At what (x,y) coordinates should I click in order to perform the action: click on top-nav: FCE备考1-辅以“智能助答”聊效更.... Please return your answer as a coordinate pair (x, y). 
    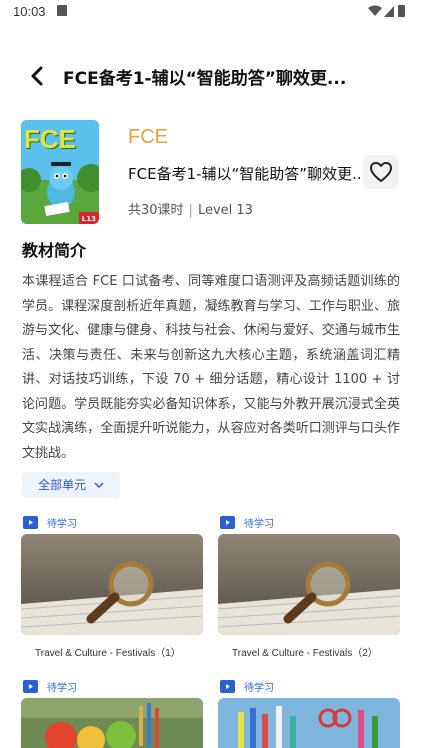
    Looking at the image, I should click on (210, 76).